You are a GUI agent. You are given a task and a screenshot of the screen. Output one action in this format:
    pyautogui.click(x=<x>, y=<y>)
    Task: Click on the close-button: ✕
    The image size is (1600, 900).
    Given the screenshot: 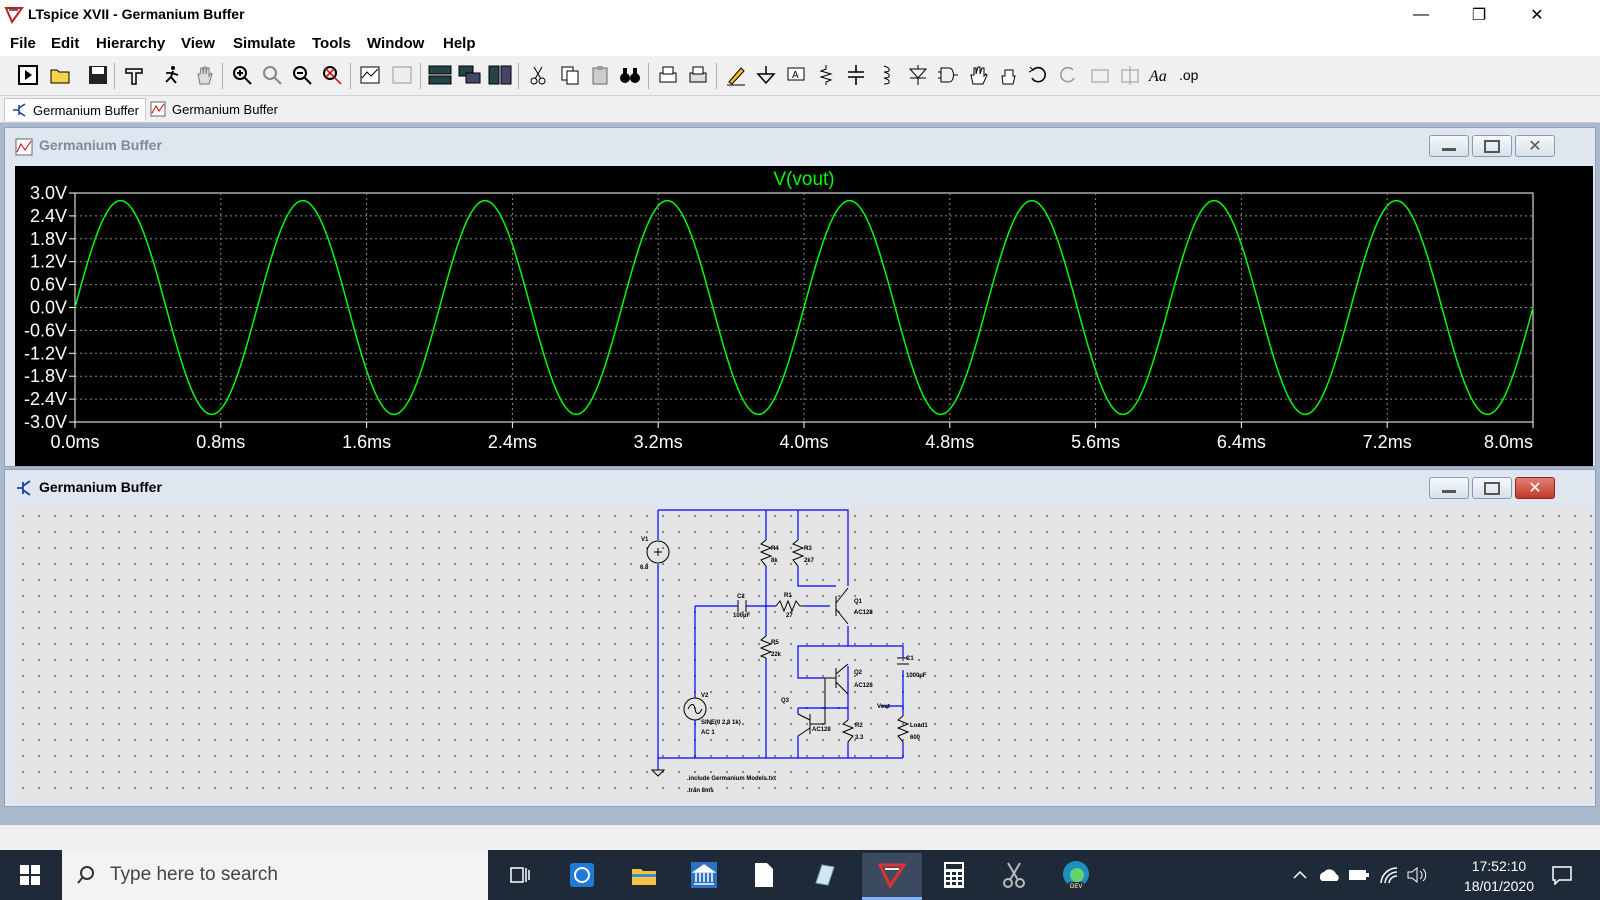 What is the action you would take?
    pyautogui.click(x=1537, y=15)
    